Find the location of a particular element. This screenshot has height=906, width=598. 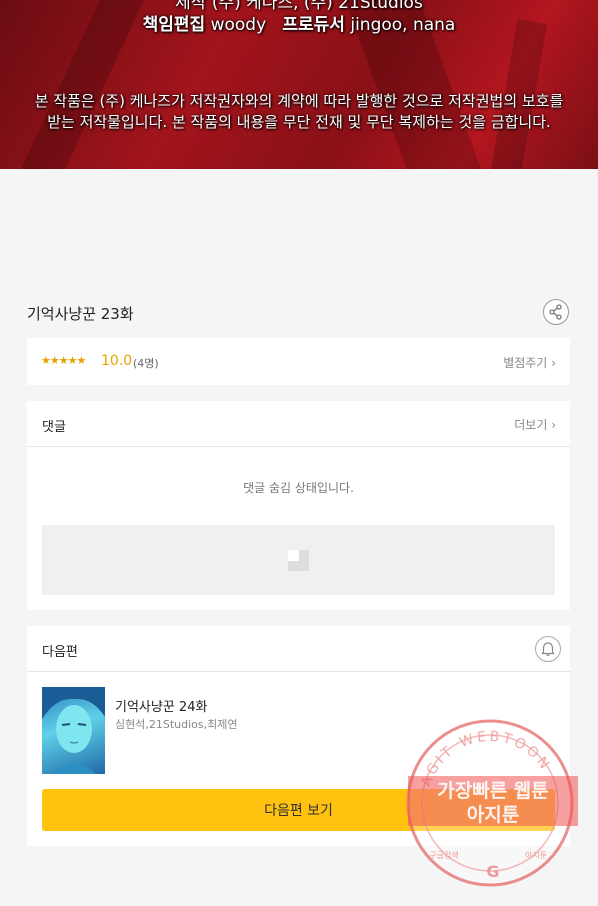

share-button is located at coordinates (556, 312).